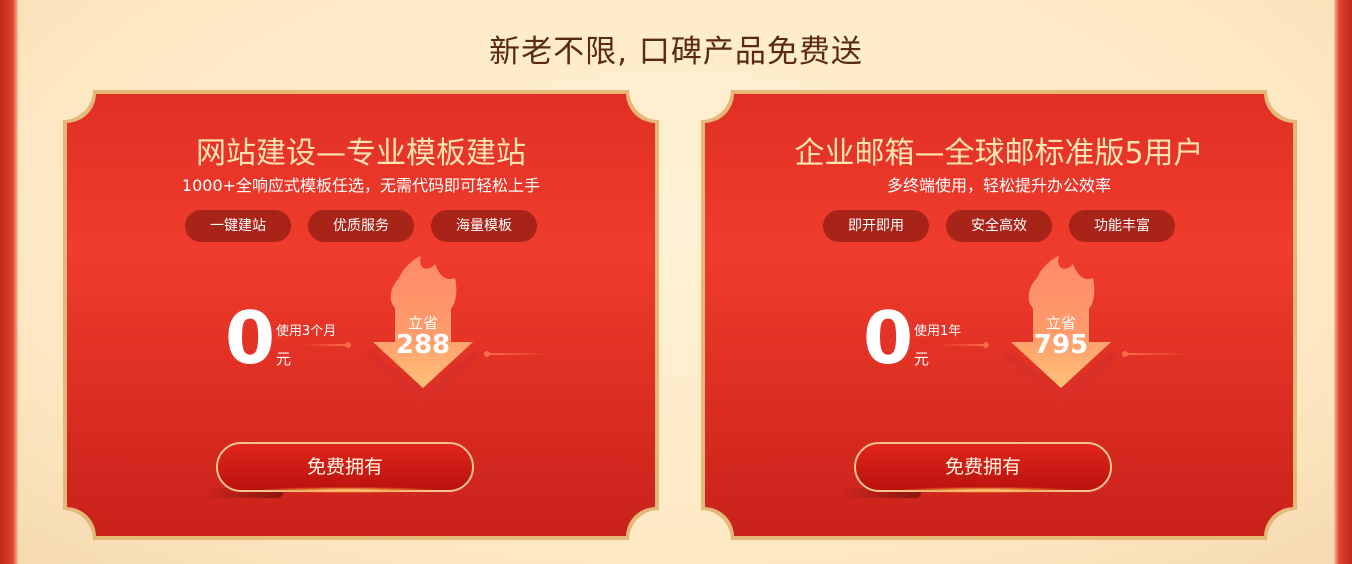  What do you see at coordinates (9, 282) in the screenshot?
I see `left-decor-border` at bounding box center [9, 282].